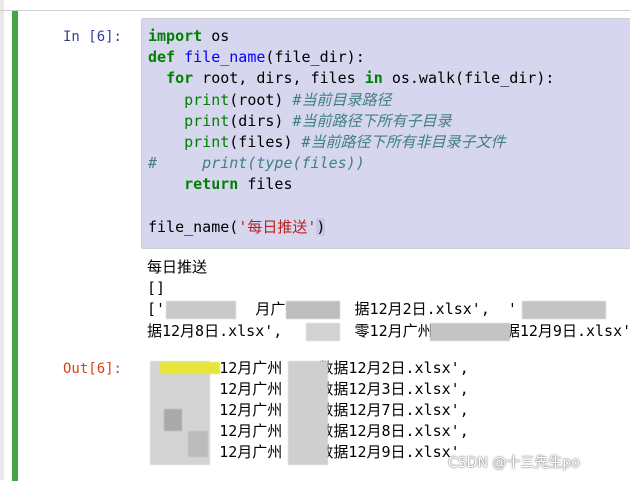  What do you see at coordinates (189, 36) in the screenshot?
I see `code-line-1: import os` at bounding box center [189, 36].